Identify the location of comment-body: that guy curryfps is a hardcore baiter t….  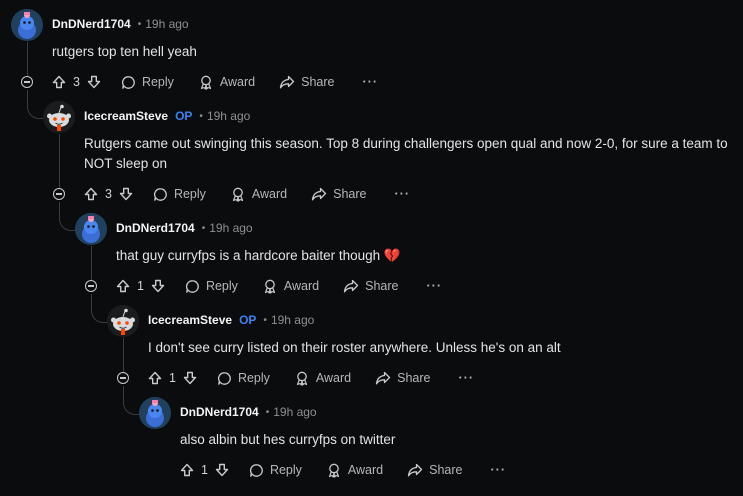
(258, 255).